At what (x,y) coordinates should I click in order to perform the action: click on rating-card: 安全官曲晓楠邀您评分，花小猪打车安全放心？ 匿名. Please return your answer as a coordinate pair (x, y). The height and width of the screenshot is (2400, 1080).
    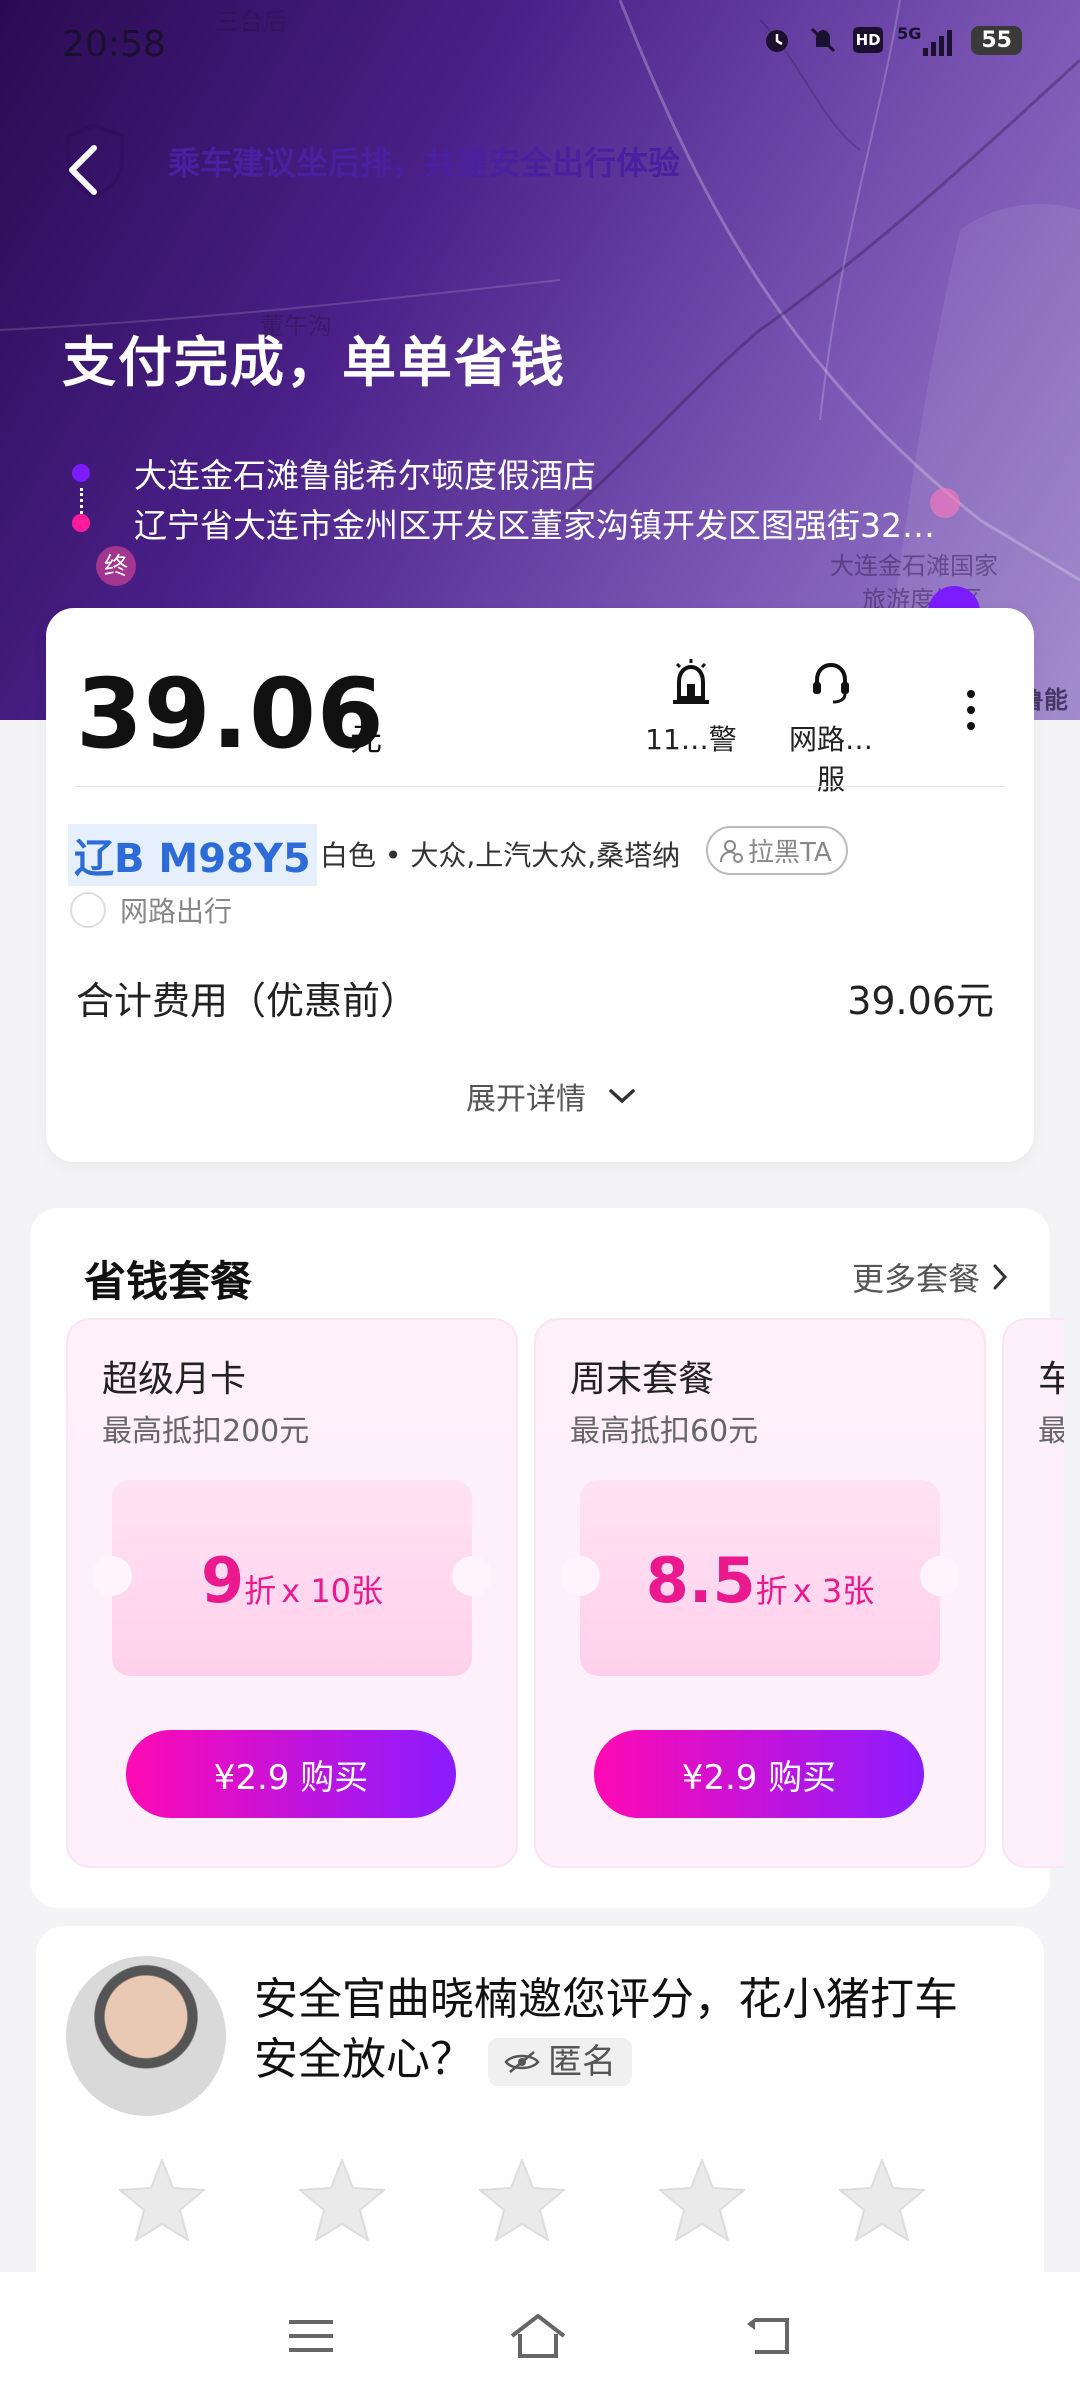
    Looking at the image, I should click on (540, 2106).